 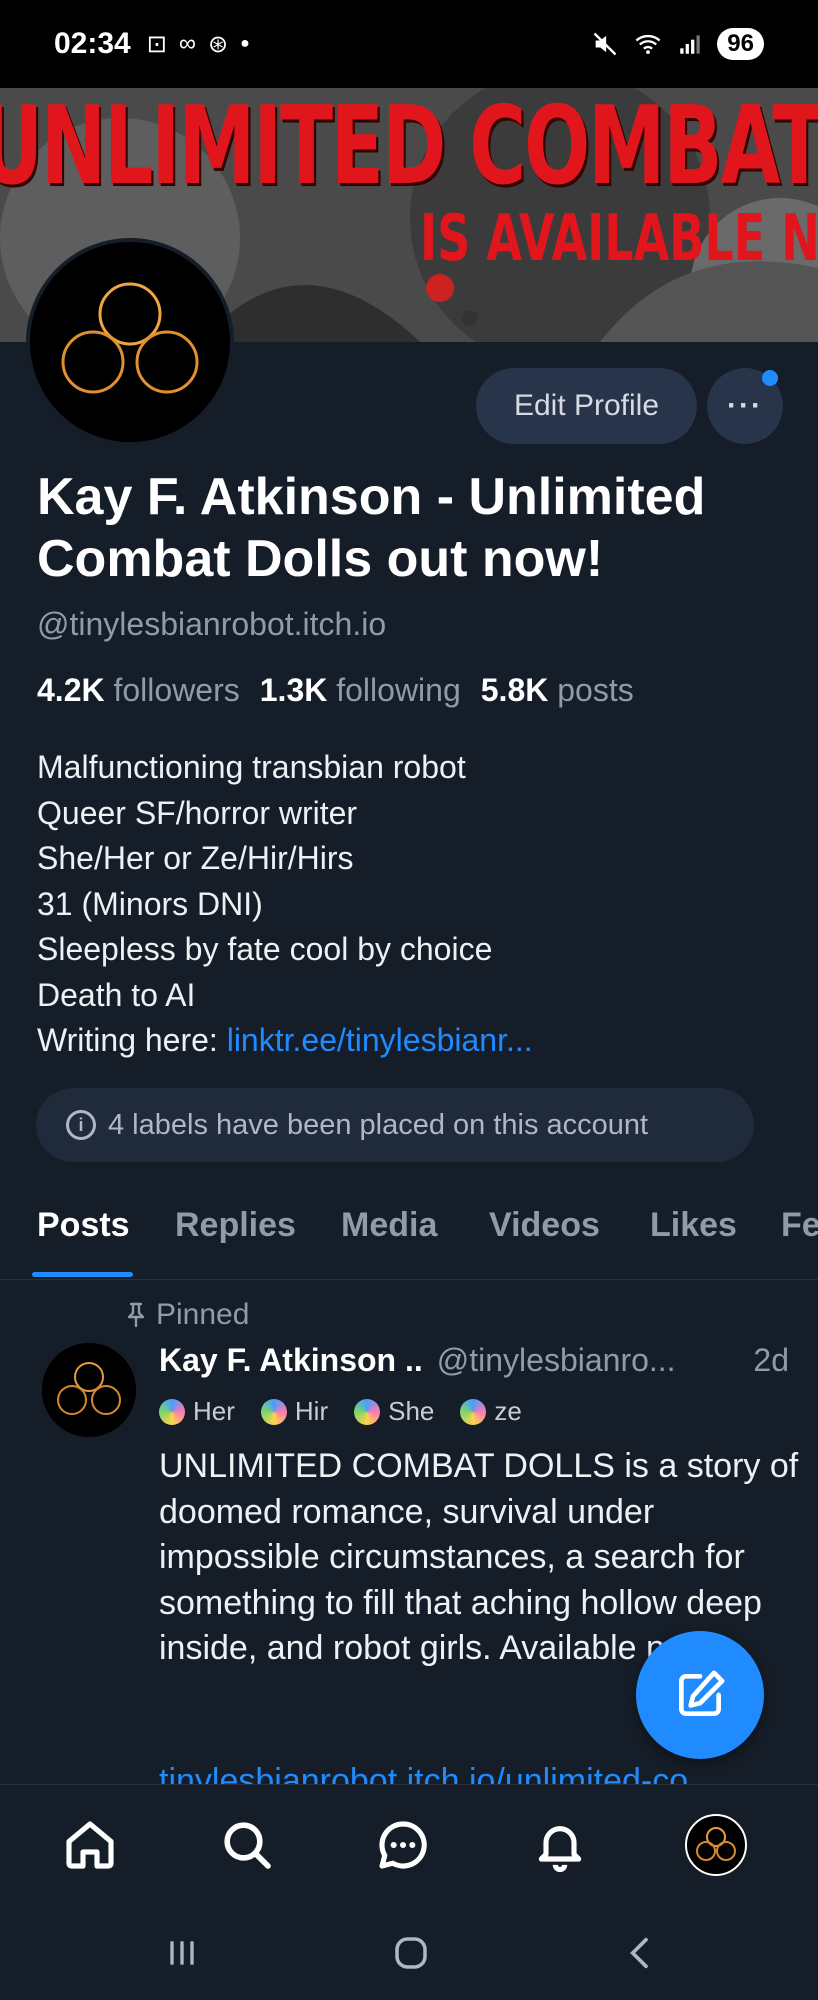 What do you see at coordinates (771, 1360) in the screenshot?
I see `post-timestamp: 2d` at bounding box center [771, 1360].